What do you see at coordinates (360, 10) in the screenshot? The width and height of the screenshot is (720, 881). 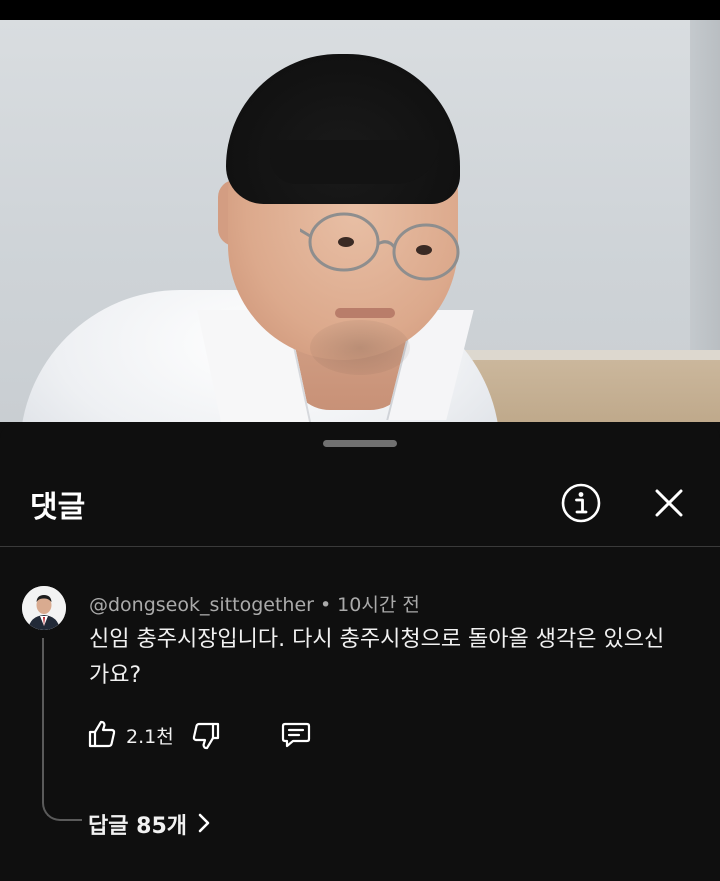 I see `status-bar-area` at bounding box center [360, 10].